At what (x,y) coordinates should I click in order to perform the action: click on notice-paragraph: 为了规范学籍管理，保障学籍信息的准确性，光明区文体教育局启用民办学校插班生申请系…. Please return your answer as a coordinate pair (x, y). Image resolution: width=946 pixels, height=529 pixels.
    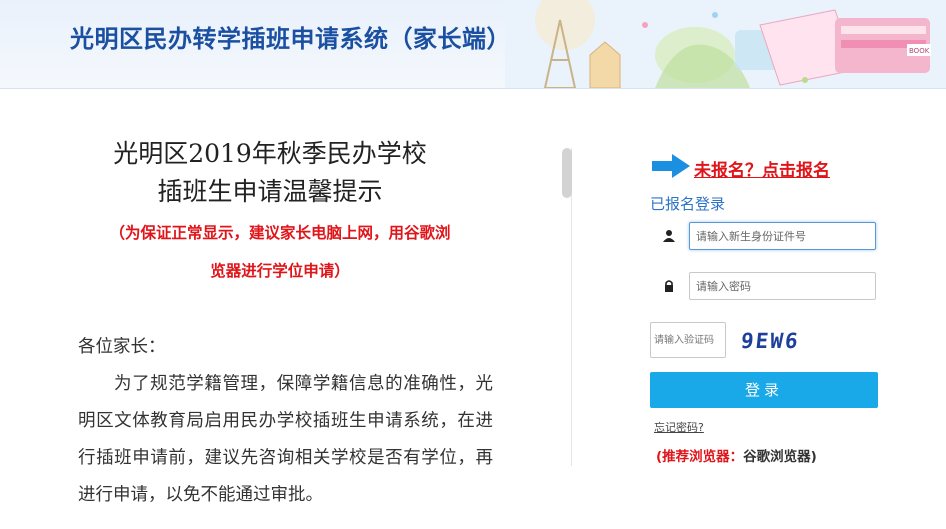
    Looking at the image, I should click on (285, 439).